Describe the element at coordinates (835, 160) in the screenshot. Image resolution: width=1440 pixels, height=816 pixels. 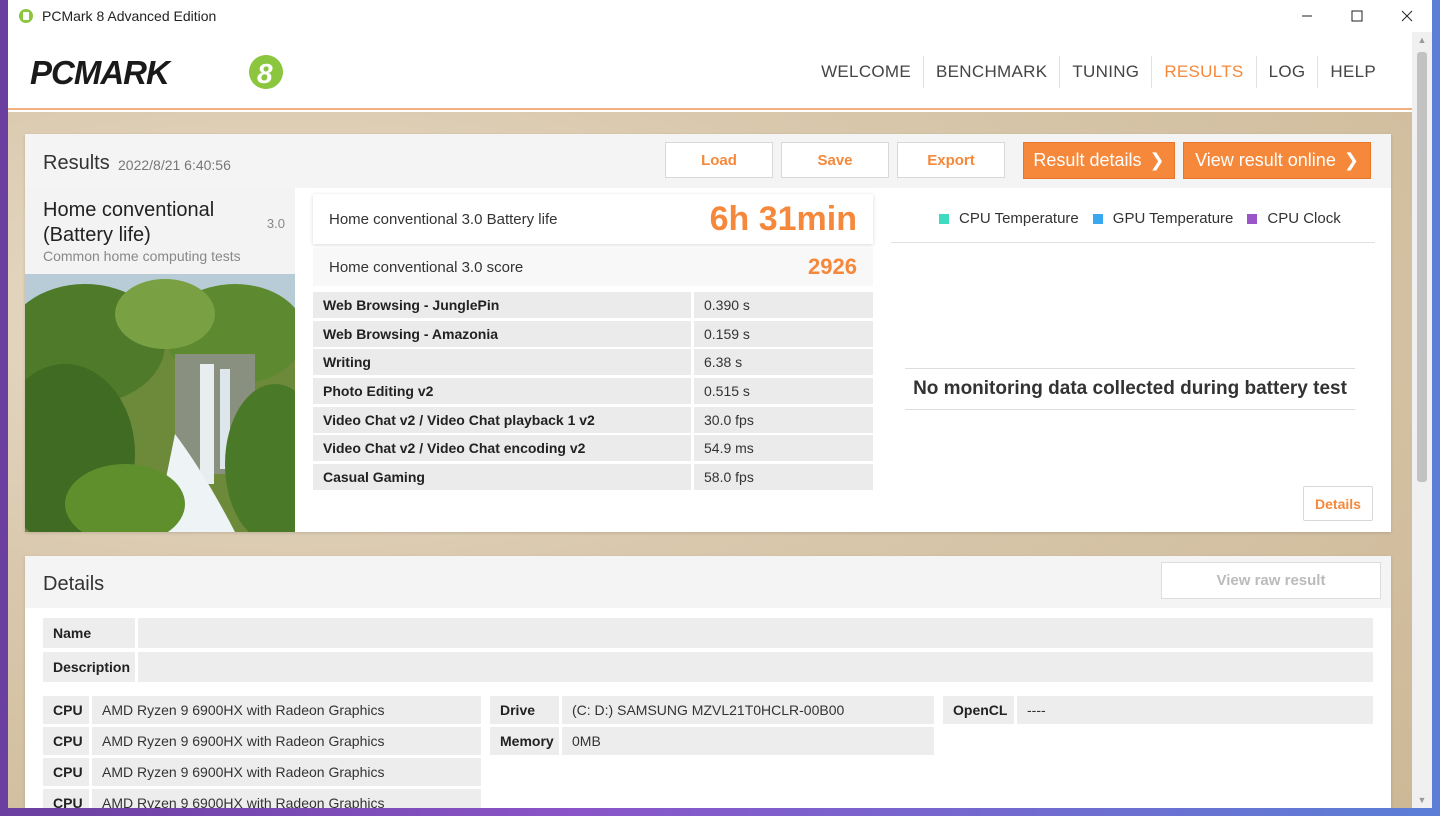
I see `save-button: Save` at that location.